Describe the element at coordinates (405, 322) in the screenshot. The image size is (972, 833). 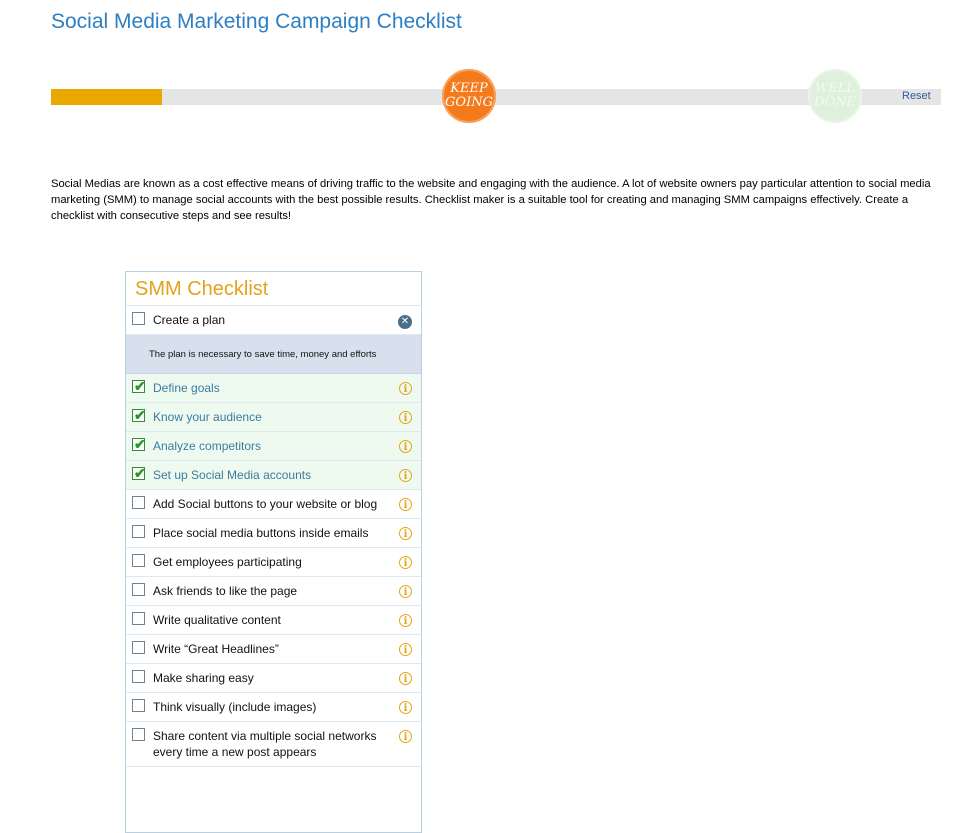
I see `close-circle-icon: ✕` at that location.